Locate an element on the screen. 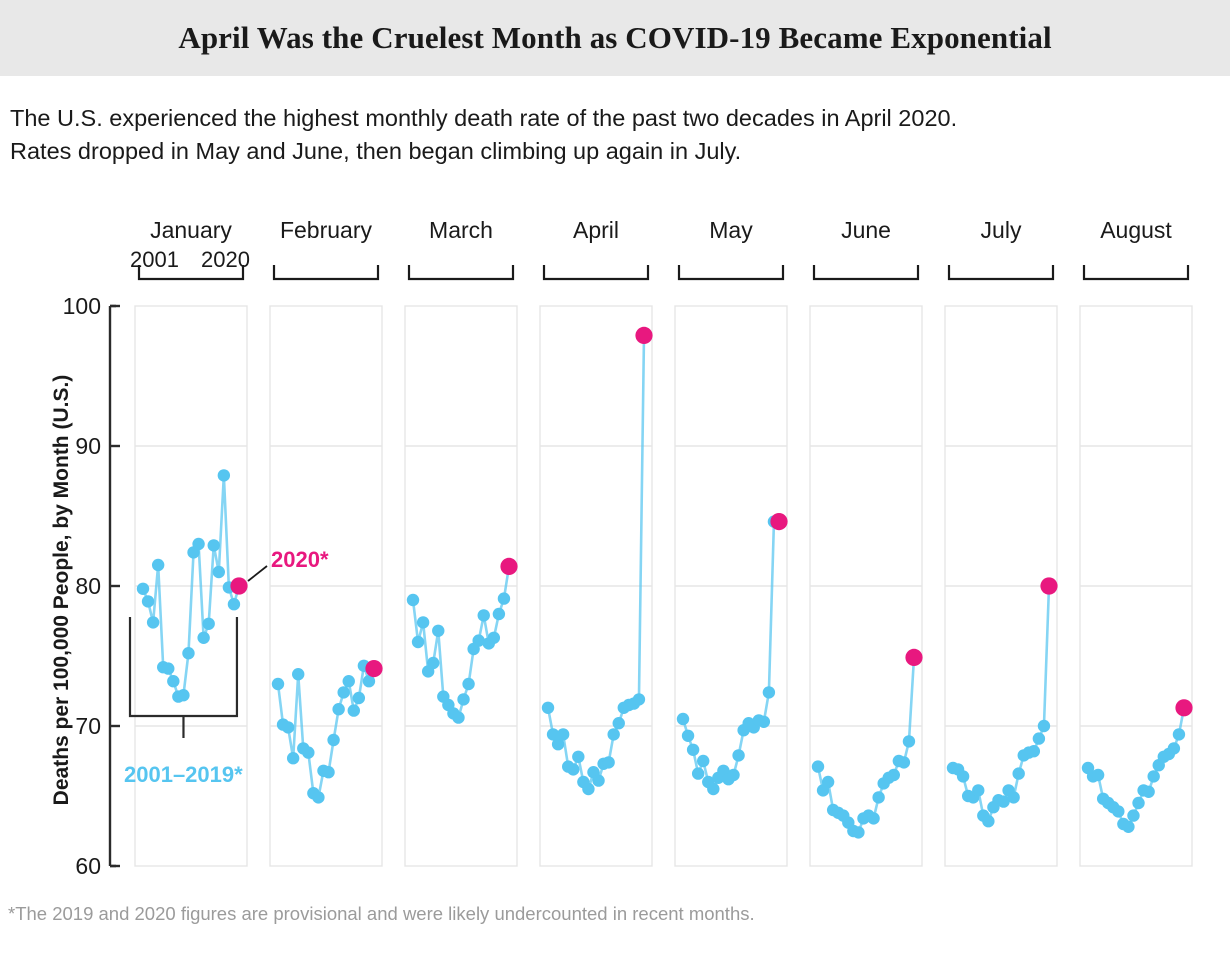 Image resolution: width=1230 pixels, height=965 pixels. year-start-label: 2001 is located at coordinates (154, 259).